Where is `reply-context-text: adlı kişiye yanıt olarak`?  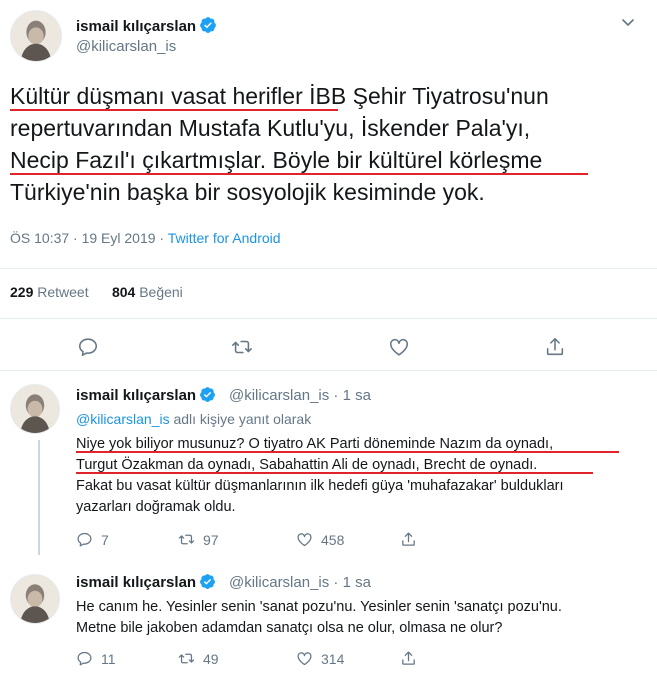 reply-context-text: adlı kişiye yanıt olarak is located at coordinates (240, 419).